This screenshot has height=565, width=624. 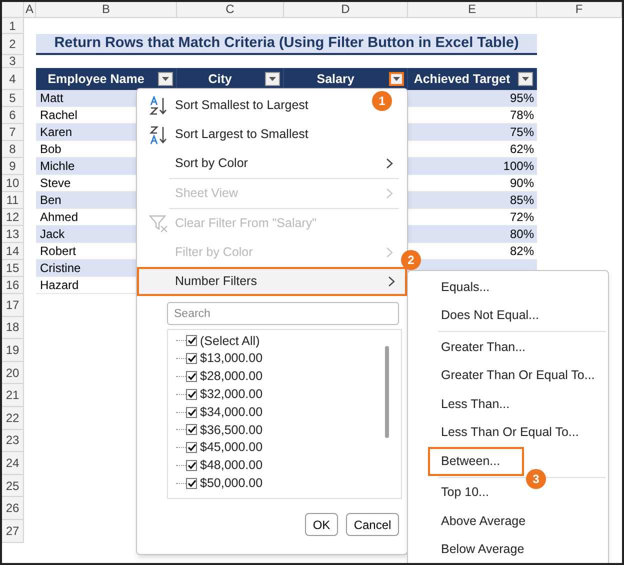 I want to click on filter-value-label: $36,500.00, so click(x=231, y=430).